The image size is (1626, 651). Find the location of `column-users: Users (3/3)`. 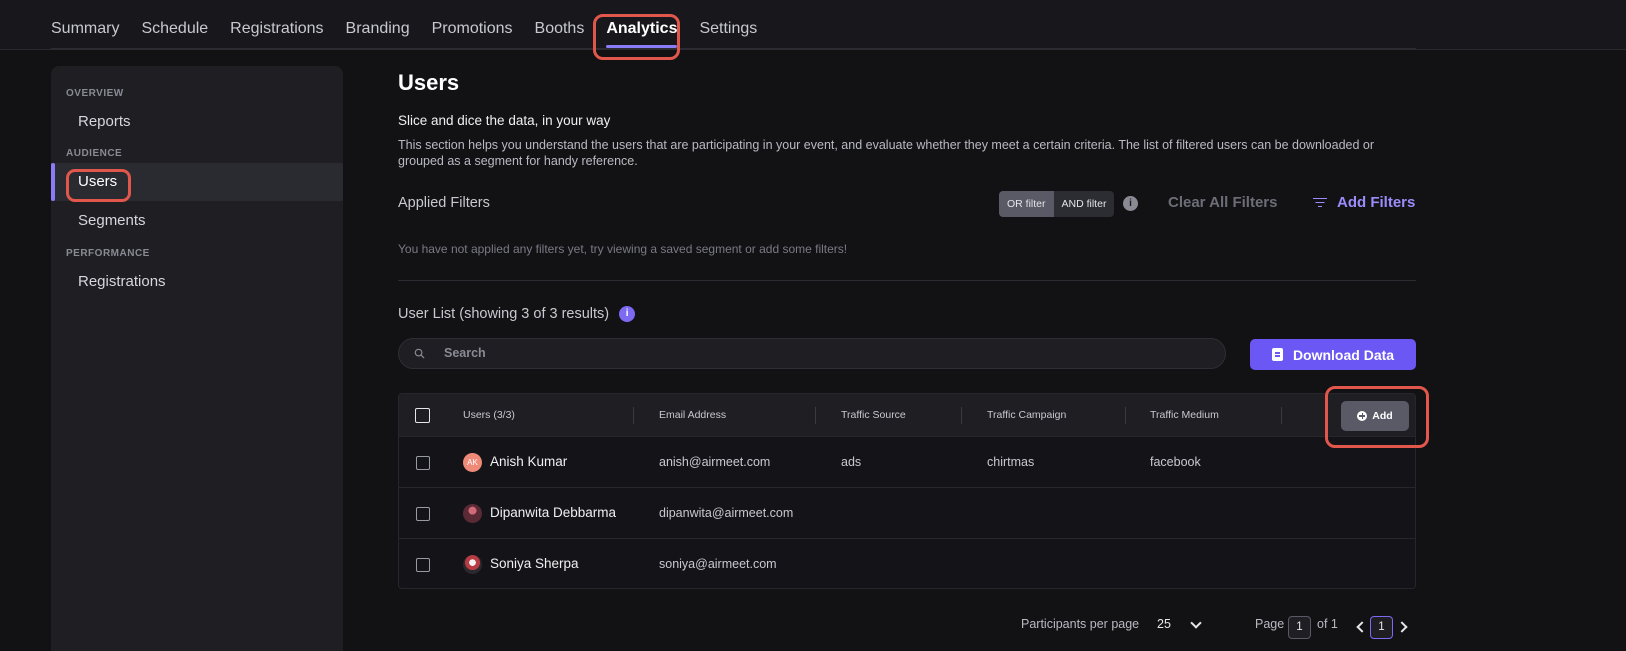

column-users: Users (3/3) is located at coordinates (489, 415).